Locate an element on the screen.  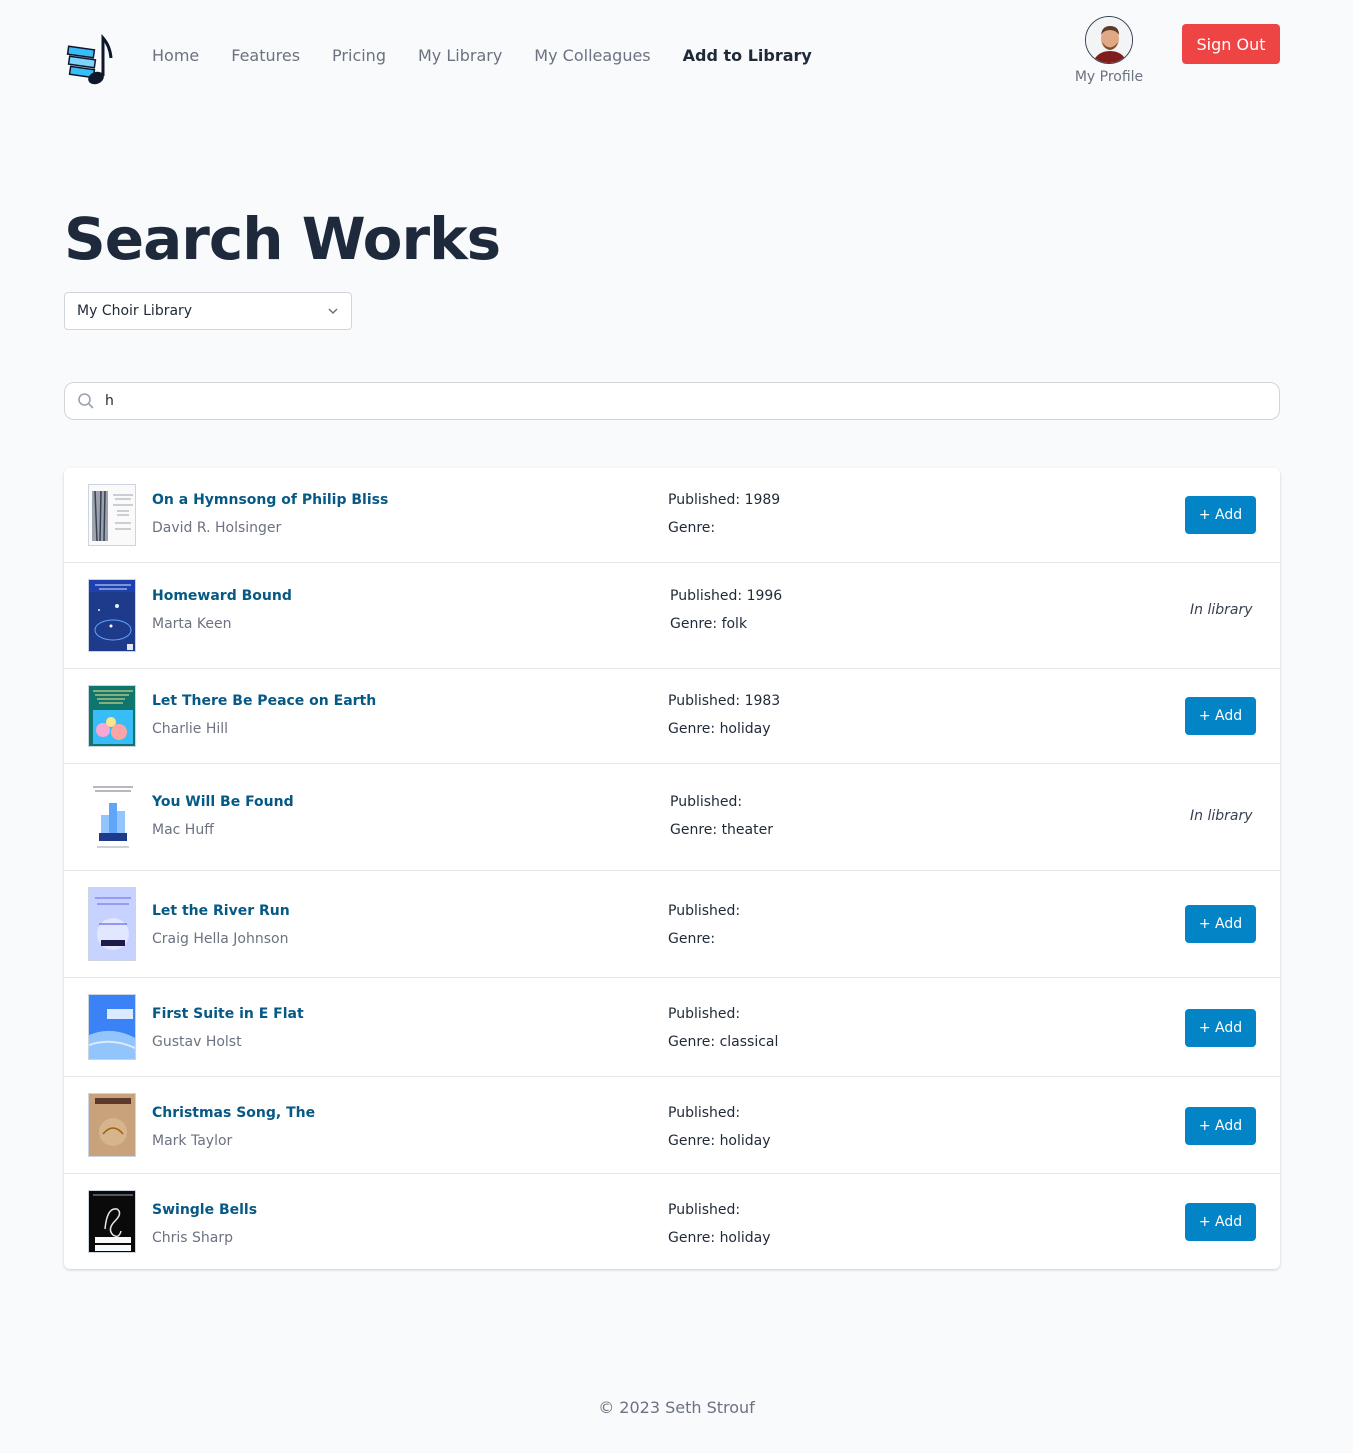
work-title-link: Let There Be Peace on Earth is located at coordinates (264, 701).